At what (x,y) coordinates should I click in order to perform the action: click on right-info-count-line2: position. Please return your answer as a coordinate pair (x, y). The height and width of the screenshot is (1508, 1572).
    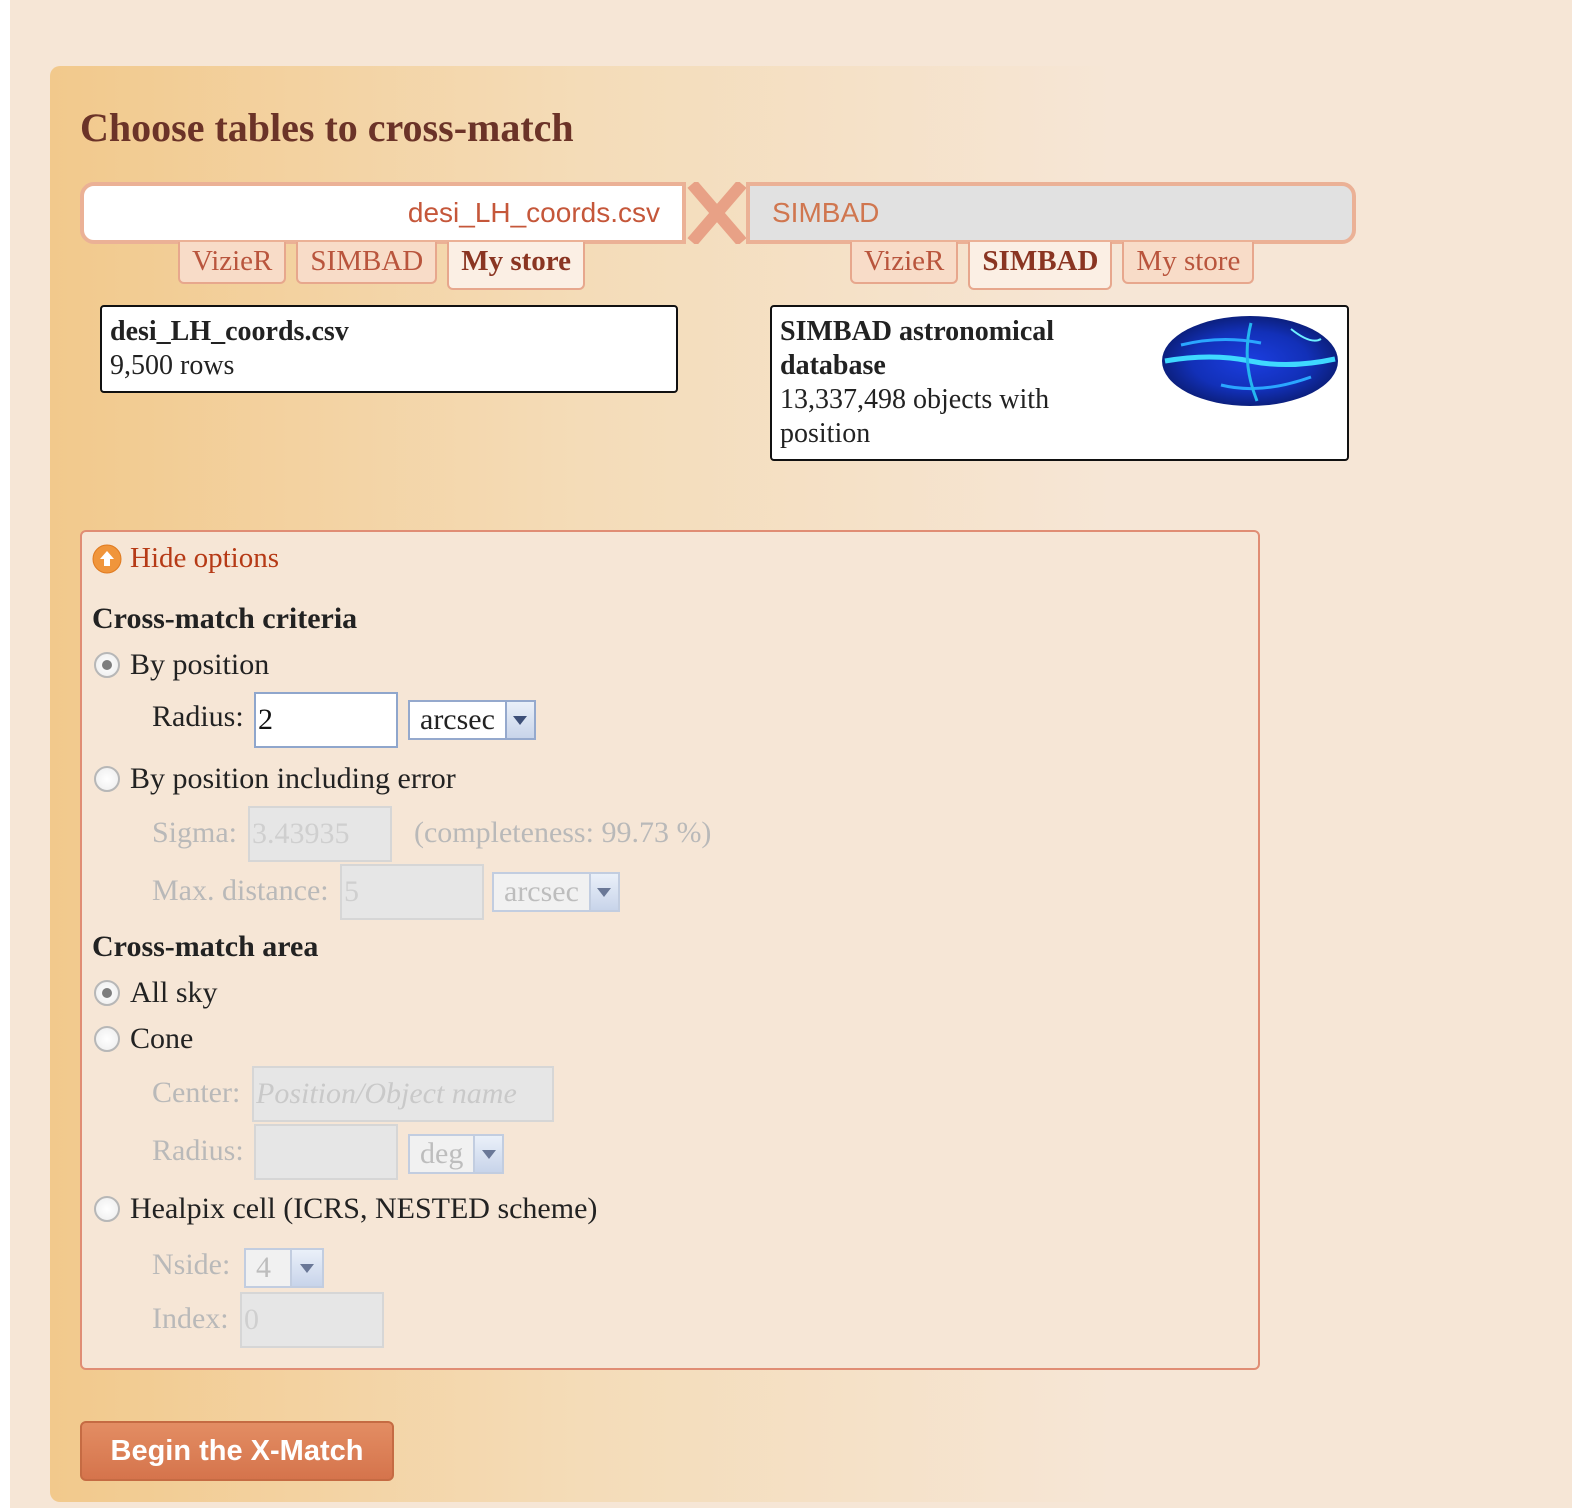
    Looking at the image, I should click on (825, 433).